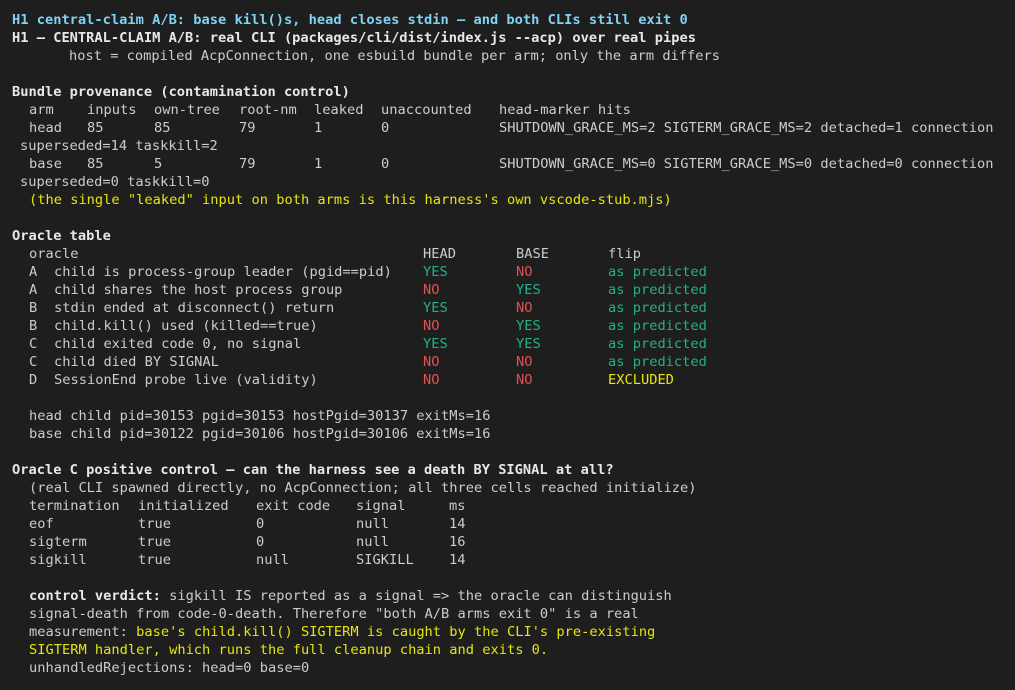 This screenshot has height=690, width=1015. What do you see at coordinates (513, 254) in the screenshot?
I see `oracle-header-row: oracle HEAD BASE flip` at bounding box center [513, 254].